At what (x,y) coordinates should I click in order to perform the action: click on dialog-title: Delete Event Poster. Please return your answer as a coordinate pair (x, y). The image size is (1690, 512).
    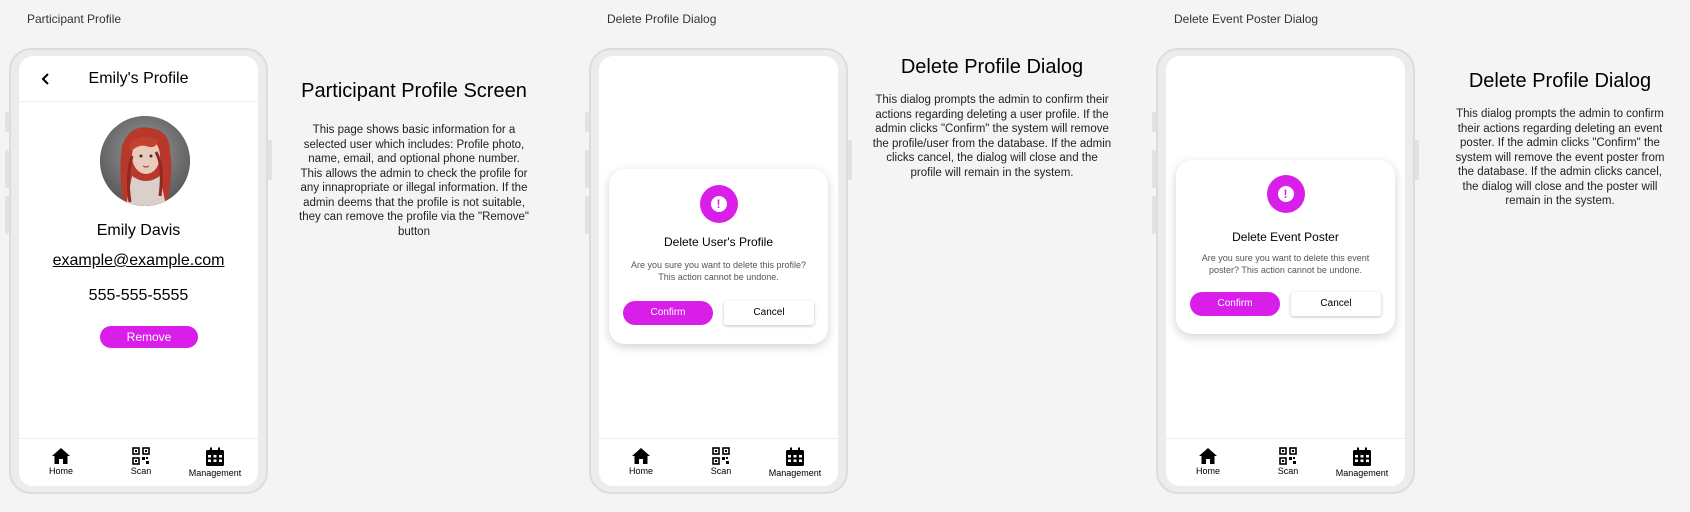
    Looking at the image, I should click on (1285, 237).